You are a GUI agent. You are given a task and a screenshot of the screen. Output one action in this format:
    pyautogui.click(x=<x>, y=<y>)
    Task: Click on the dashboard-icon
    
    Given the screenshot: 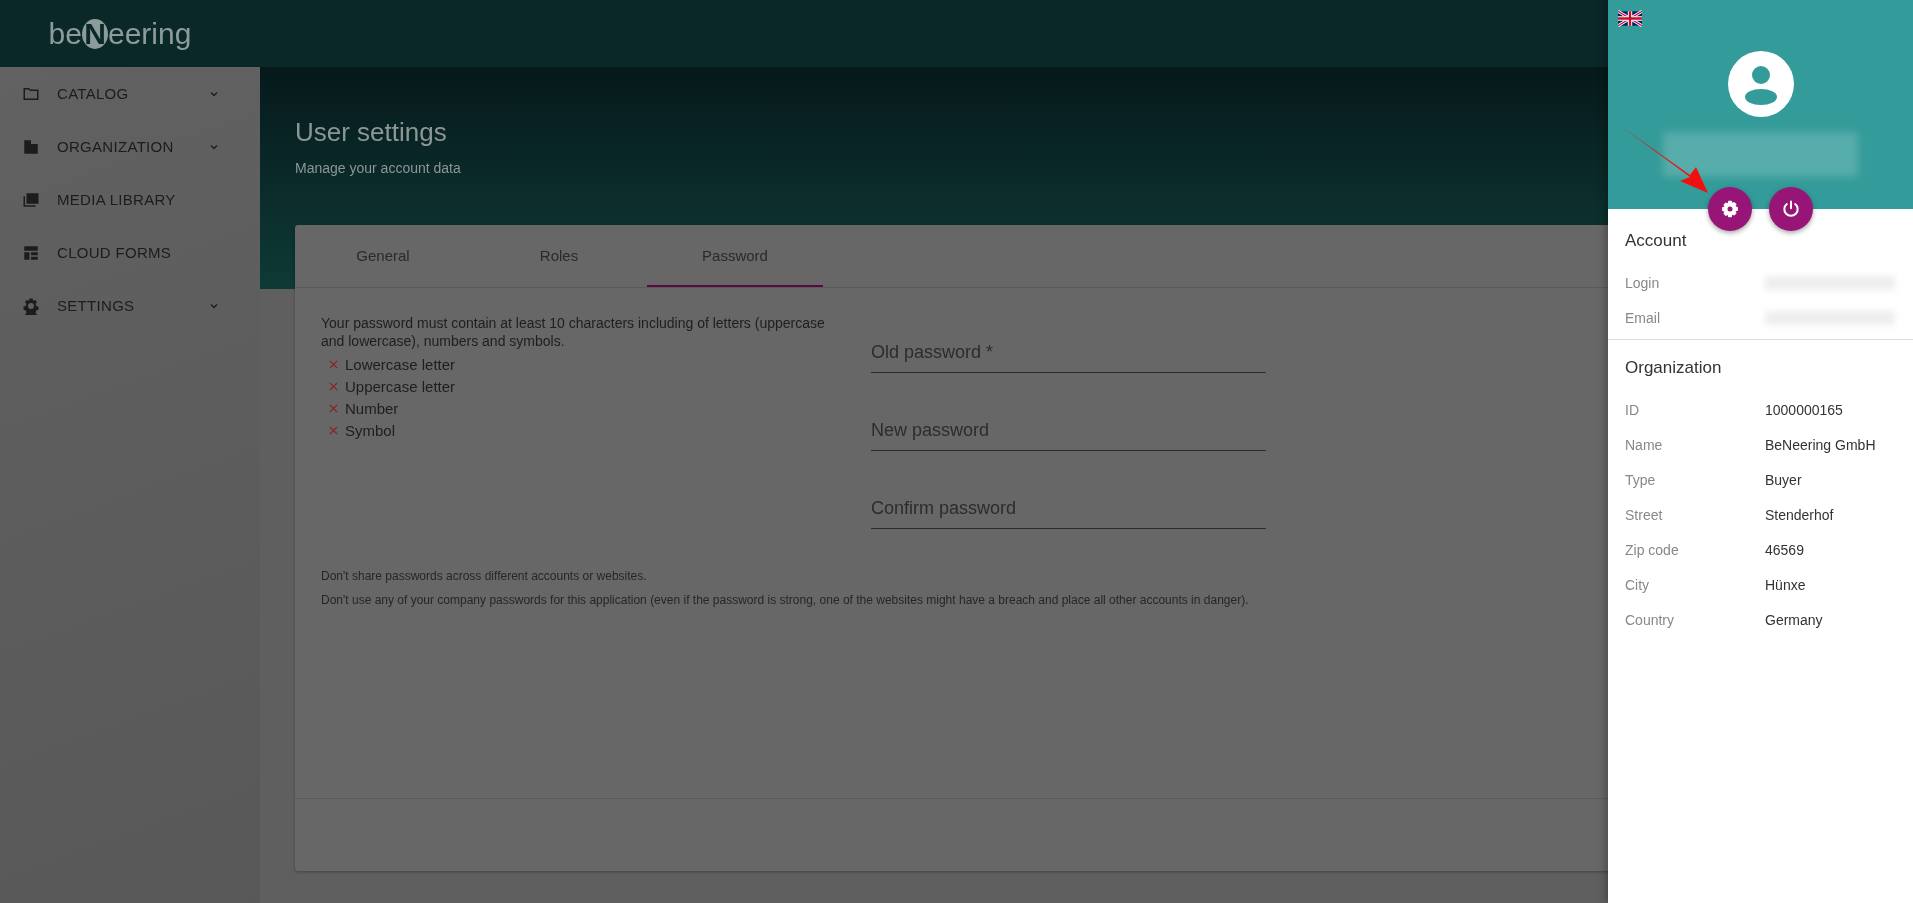 What is the action you would take?
    pyautogui.click(x=31, y=252)
    